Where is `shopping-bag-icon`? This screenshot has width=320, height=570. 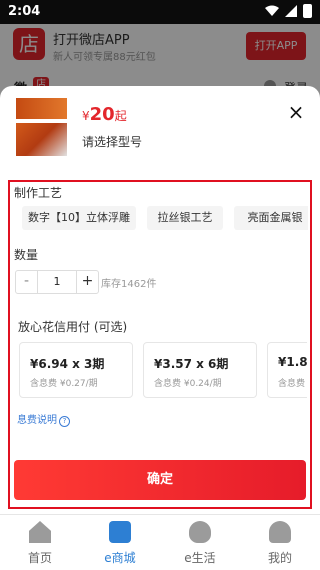 shopping-bag-icon is located at coordinates (120, 532).